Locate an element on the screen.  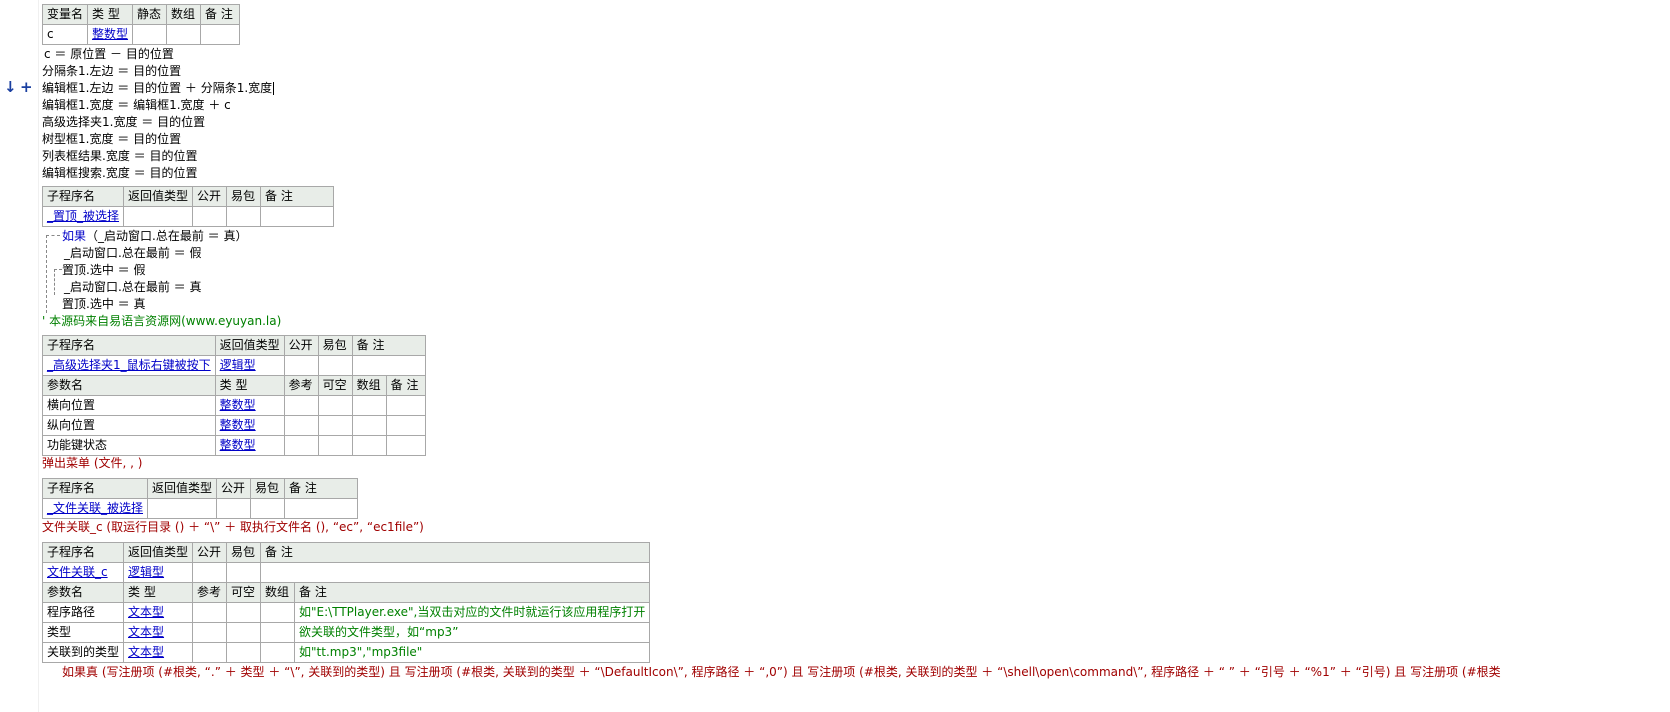
param-name: 横向位置 is located at coordinates (129, 405).